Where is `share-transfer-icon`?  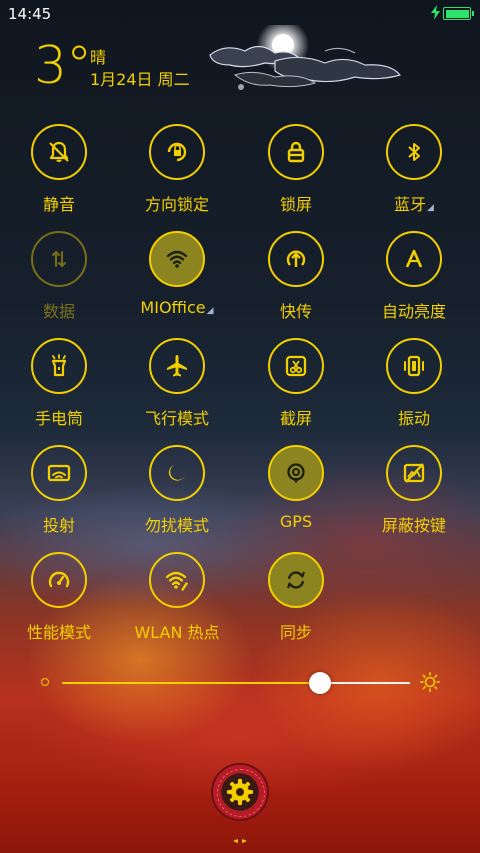
share-transfer-icon is located at coordinates (296, 258).